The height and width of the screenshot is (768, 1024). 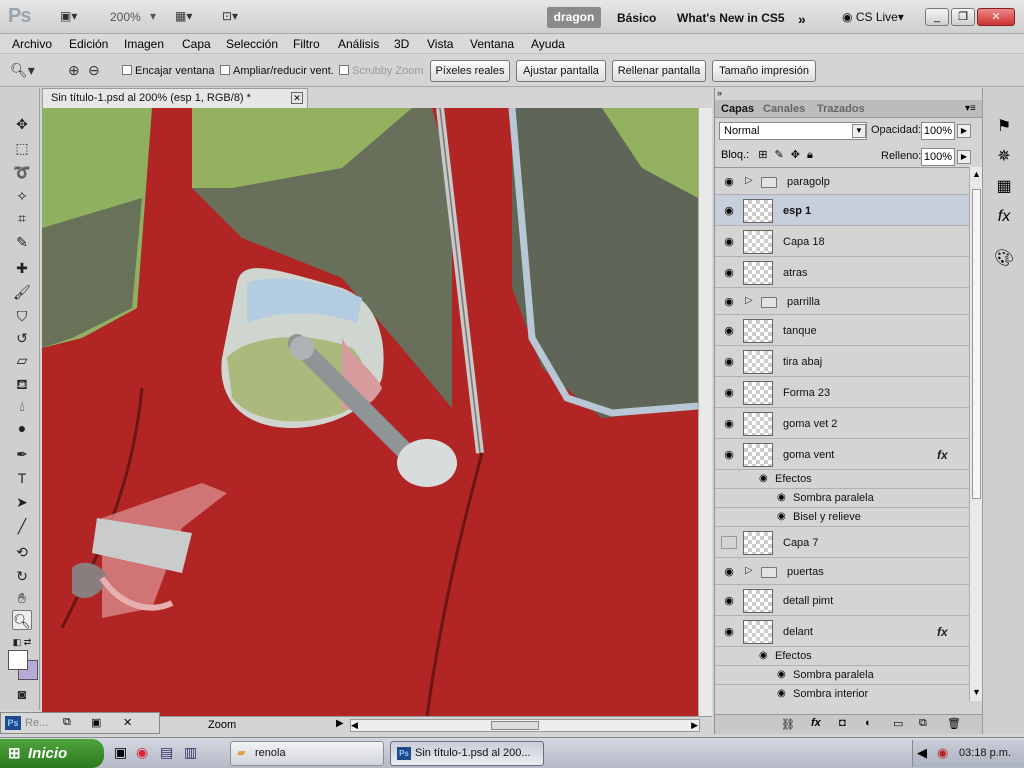 I want to click on layer-row: ◉ Capa 18, so click(x=842, y=241).